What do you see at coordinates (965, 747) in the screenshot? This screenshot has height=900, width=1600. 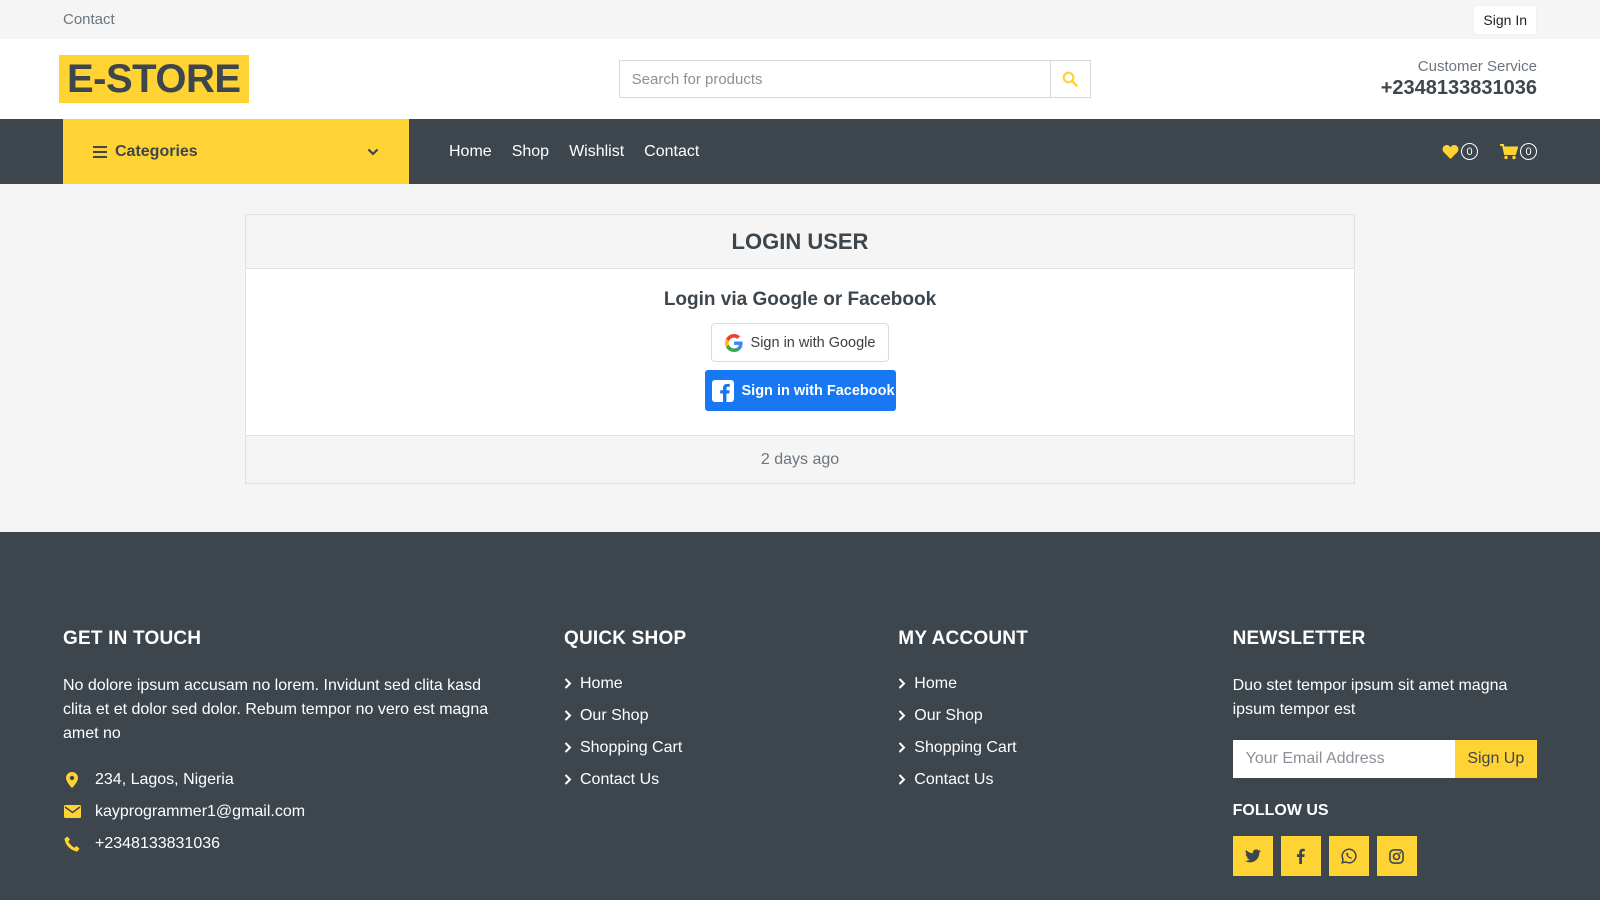 I see `account-link-label: Shopping Cart` at bounding box center [965, 747].